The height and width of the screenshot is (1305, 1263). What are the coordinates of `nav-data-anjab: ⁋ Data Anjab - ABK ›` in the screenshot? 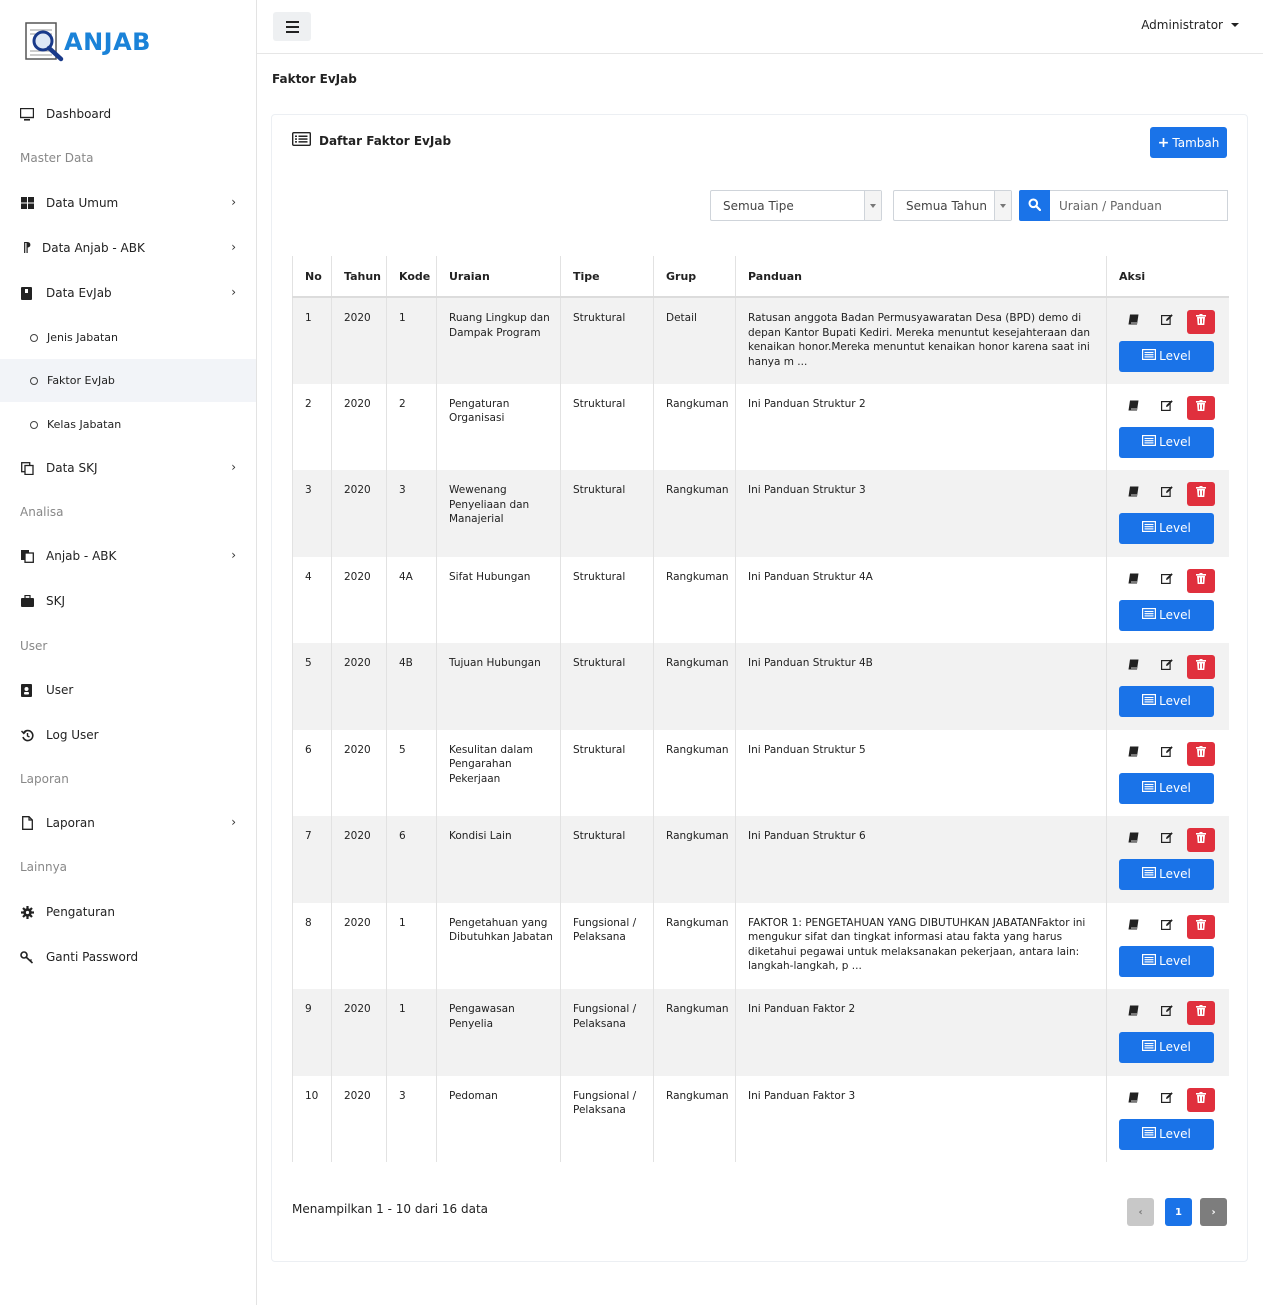 It's located at (128, 248).